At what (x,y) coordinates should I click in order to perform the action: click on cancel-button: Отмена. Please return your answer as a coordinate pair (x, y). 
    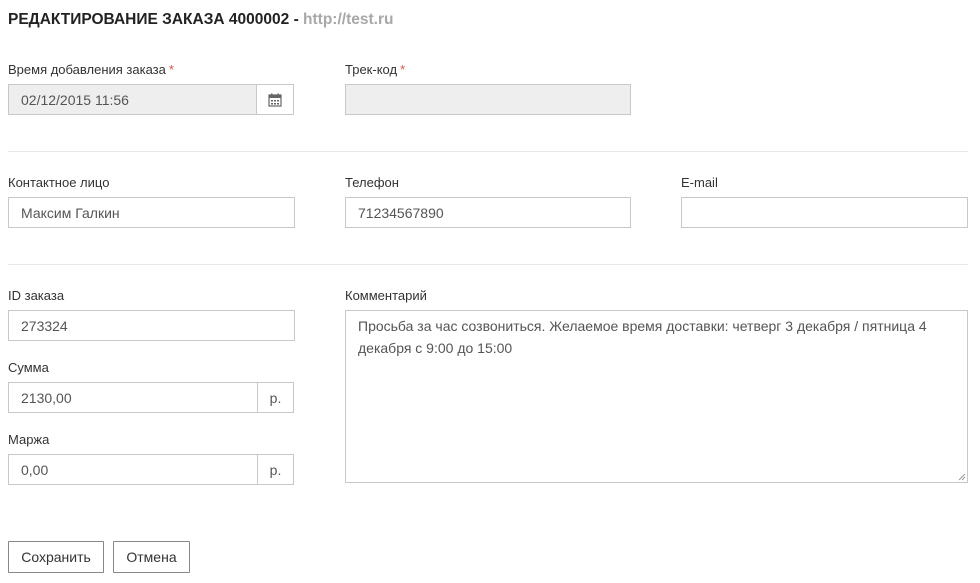
    Looking at the image, I should click on (151, 557).